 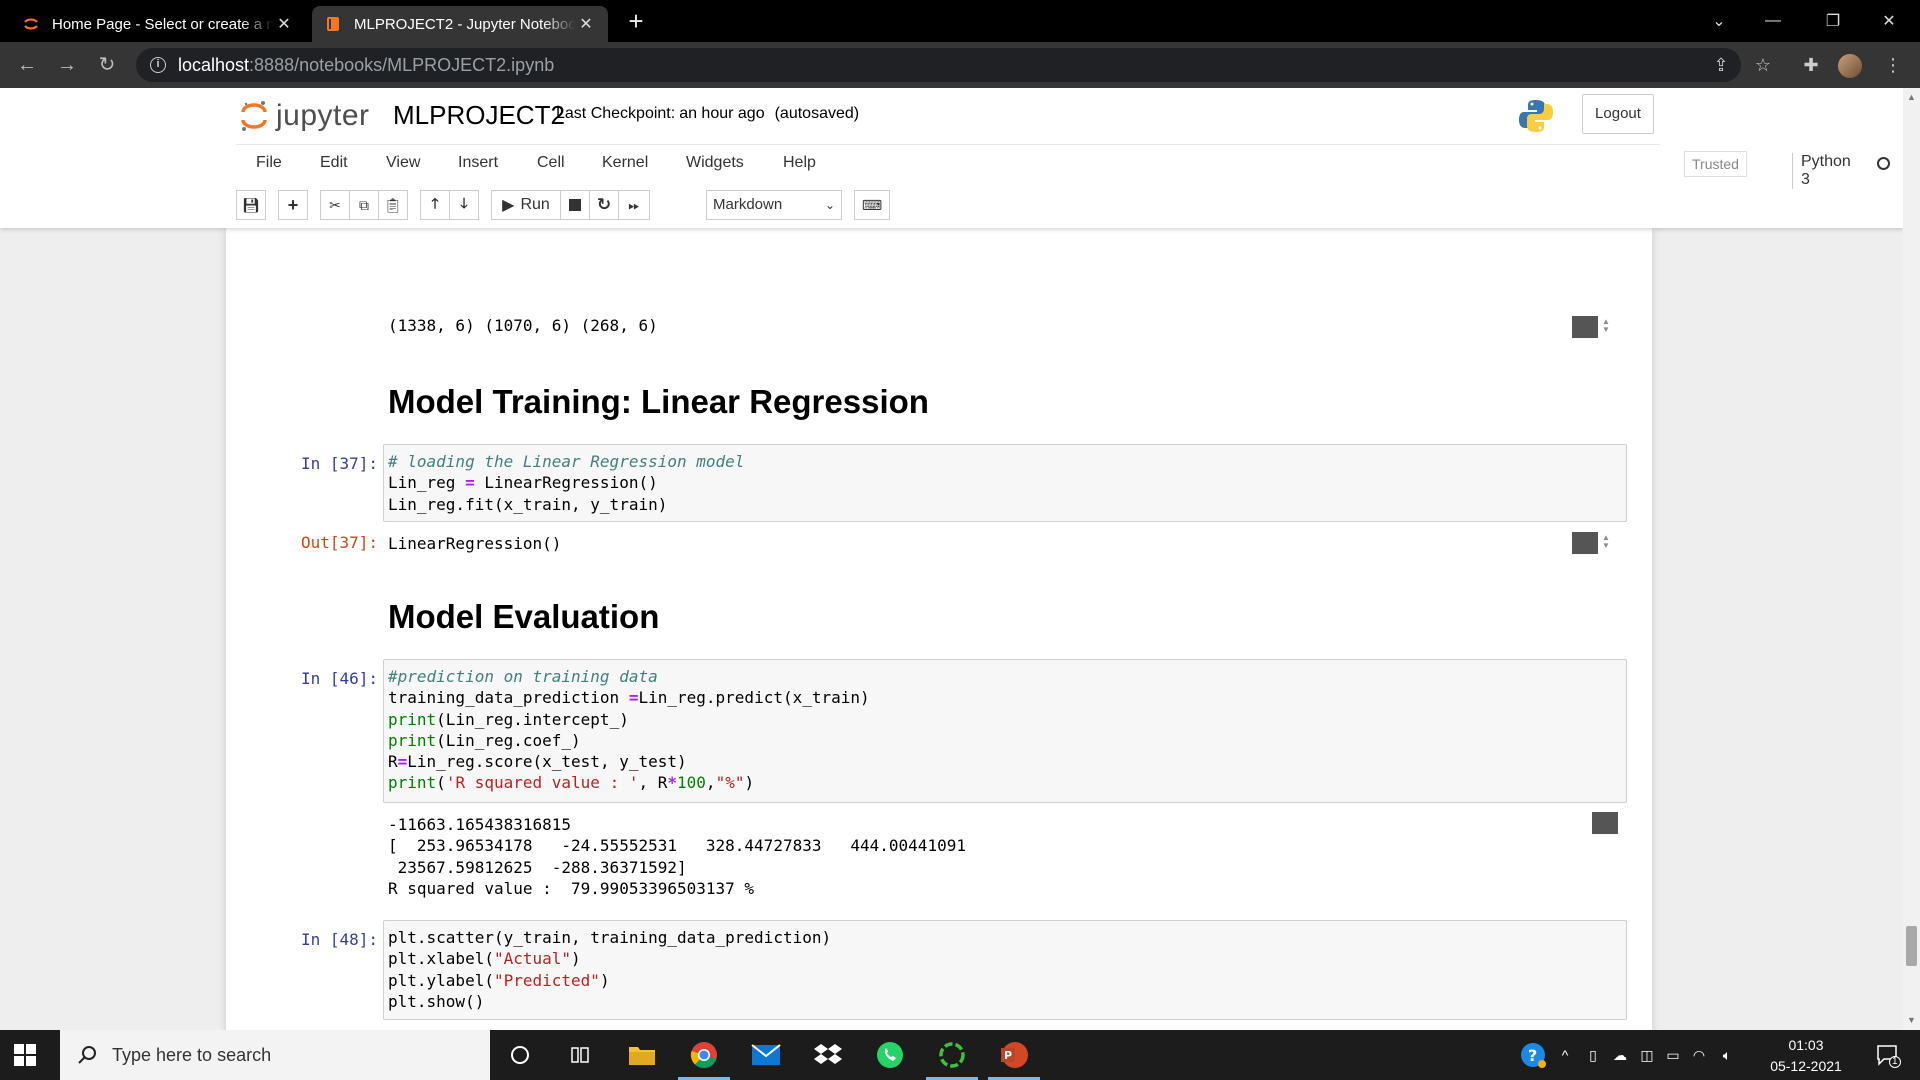 I want to click on bookmark-star-icon: ☆, so click(x=1763, y=65).